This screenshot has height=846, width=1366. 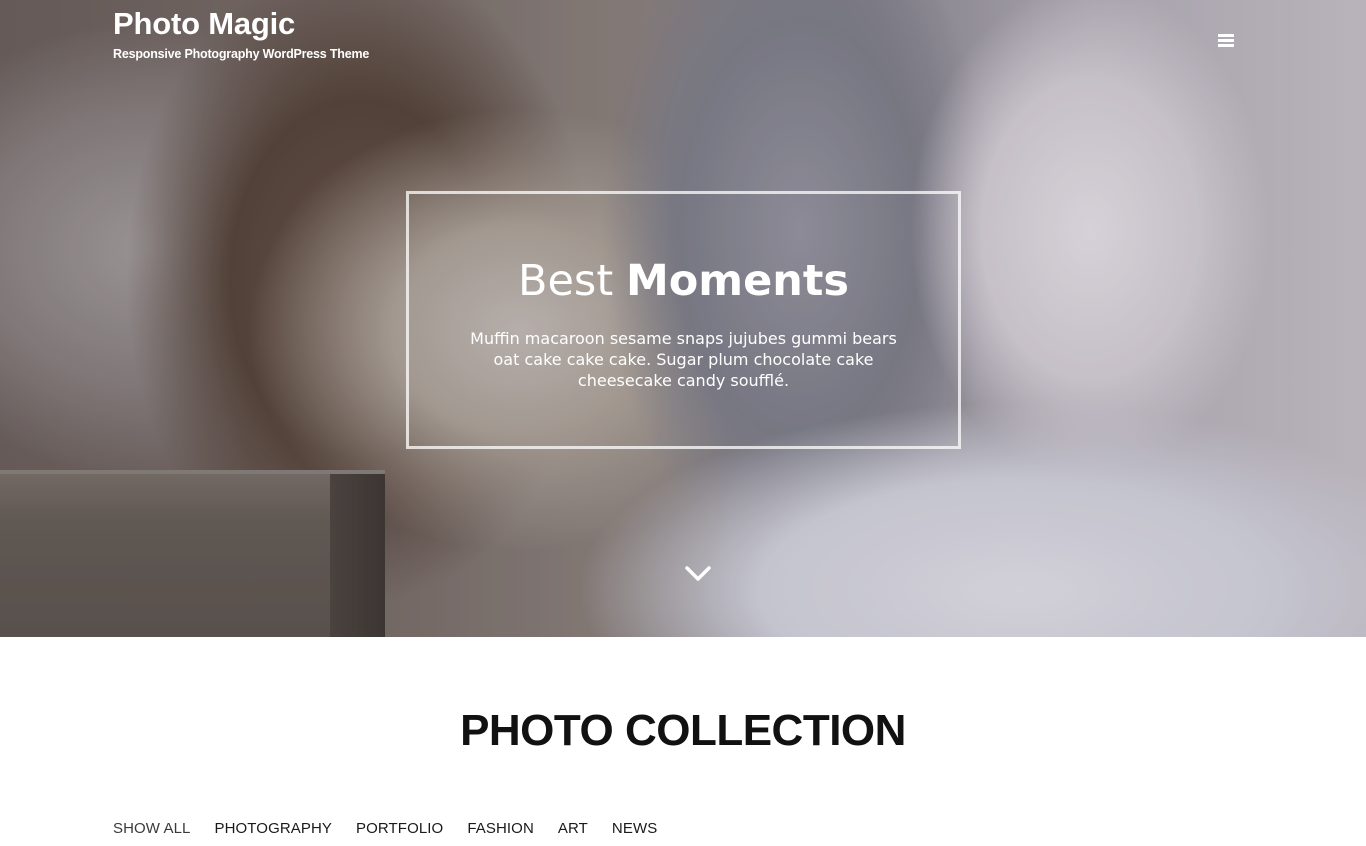 I want to click on hero-heading-bold: Moments, so click(x=737, y=281).